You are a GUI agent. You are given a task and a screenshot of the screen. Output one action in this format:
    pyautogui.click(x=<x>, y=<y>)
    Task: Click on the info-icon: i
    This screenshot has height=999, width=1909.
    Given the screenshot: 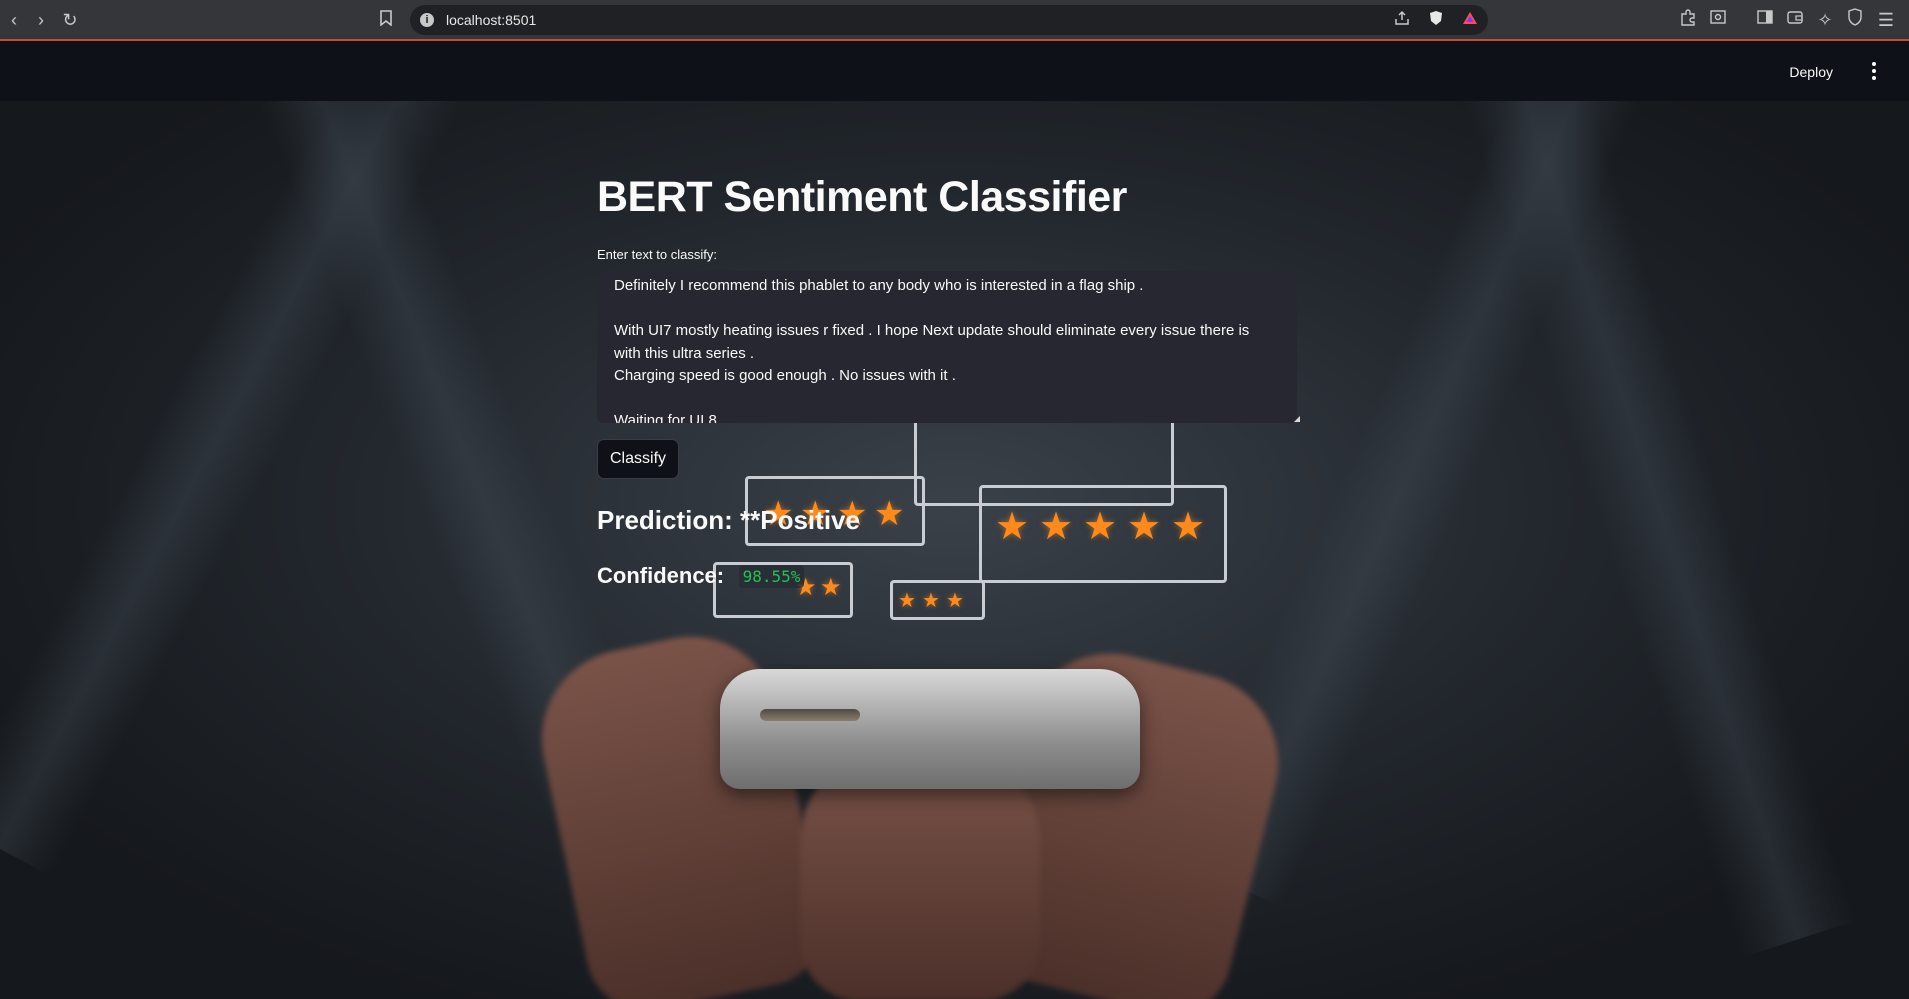 What is the action you would take?
    pyautogui.click(x=427, y=20)
    